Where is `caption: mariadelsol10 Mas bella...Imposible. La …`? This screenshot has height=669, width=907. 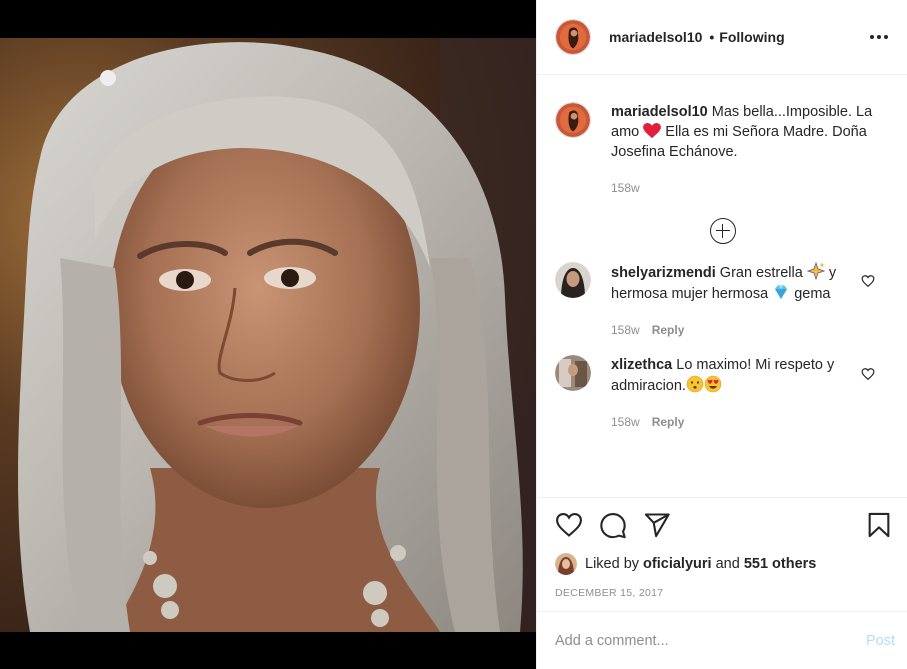
caption: mariadelsol10 Mas bella...Imposible. La … is located at coordinates (723, 150).